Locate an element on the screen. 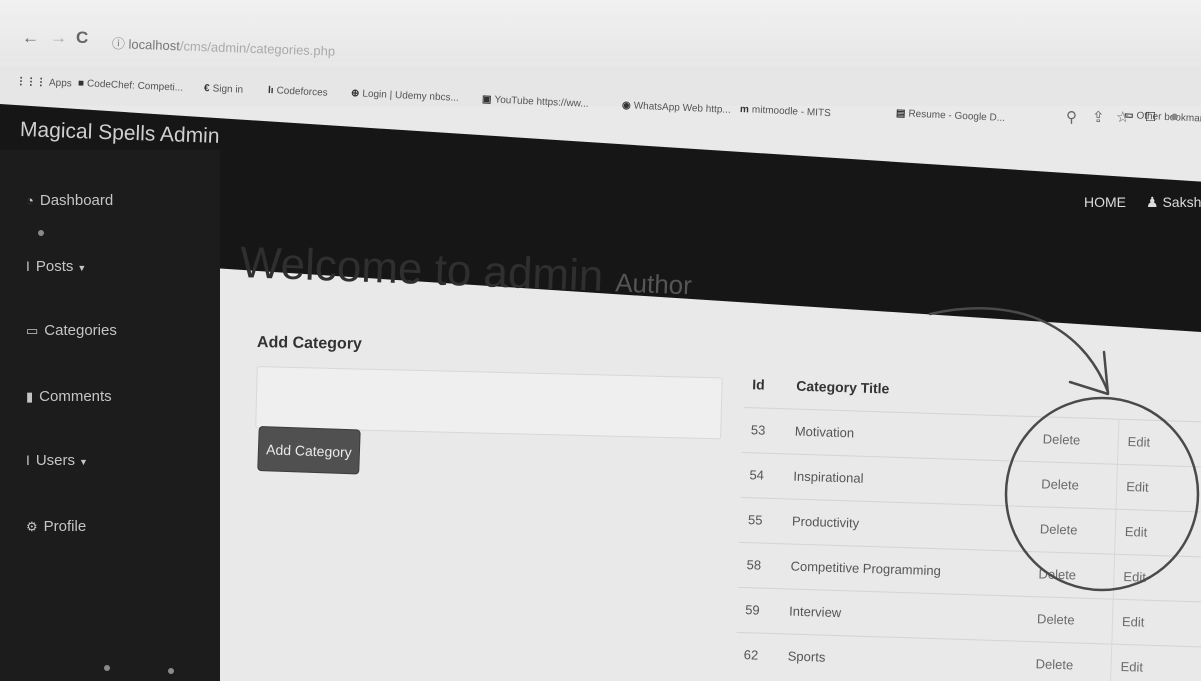  bookmark-codeforces: lı Codeforces is located at coordinates (298, 92).